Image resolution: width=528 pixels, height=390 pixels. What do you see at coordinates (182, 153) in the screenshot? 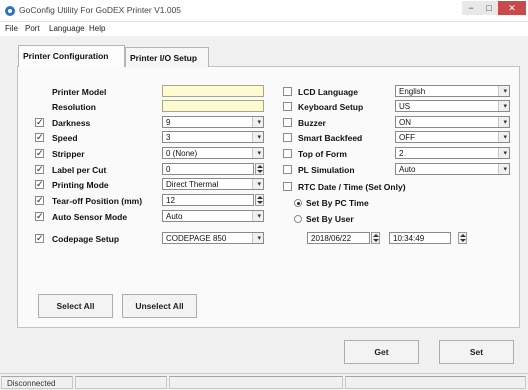
I see `stripper-value: 0 (None)` at bounding box center [182, 153].